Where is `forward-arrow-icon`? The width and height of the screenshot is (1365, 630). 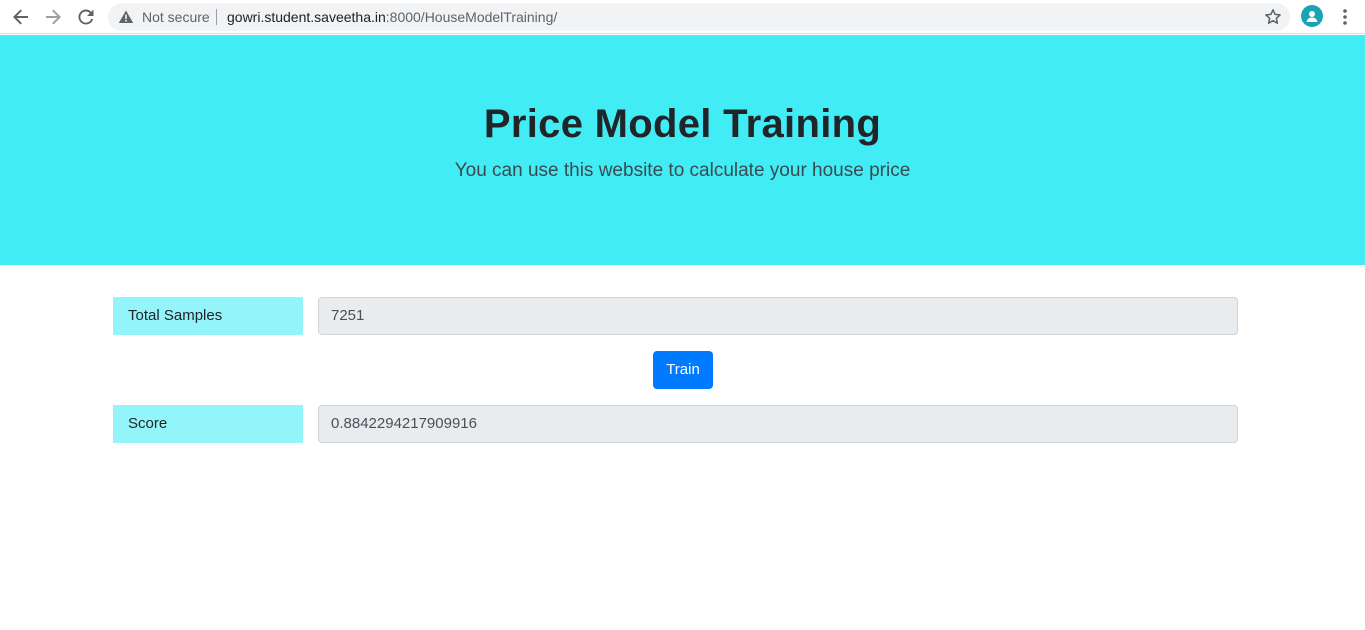 forward-arrow-icon is located at coordinates (53, 17).